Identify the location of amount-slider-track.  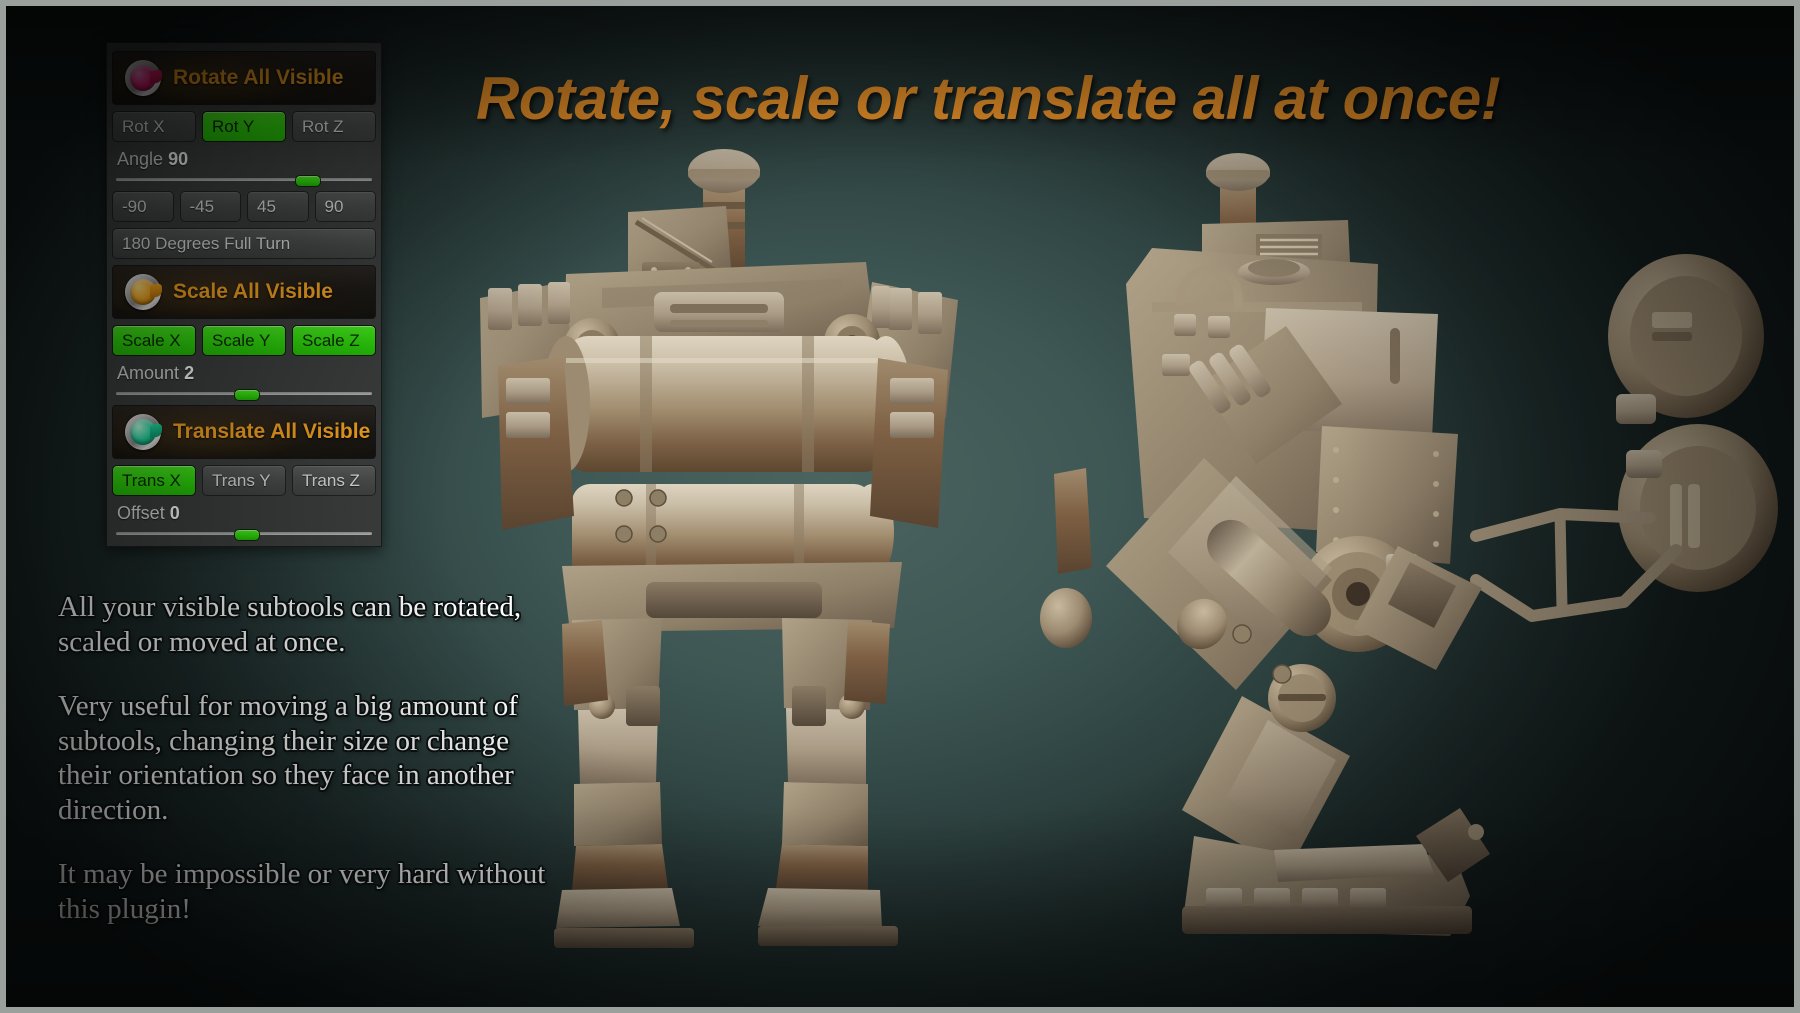
(244, 394).